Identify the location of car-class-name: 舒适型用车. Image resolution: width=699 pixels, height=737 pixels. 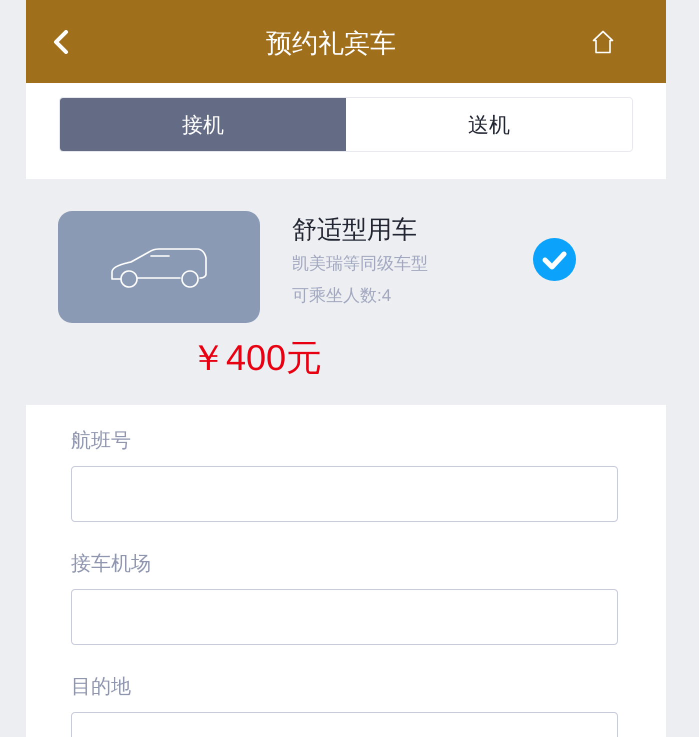
(354, 230).